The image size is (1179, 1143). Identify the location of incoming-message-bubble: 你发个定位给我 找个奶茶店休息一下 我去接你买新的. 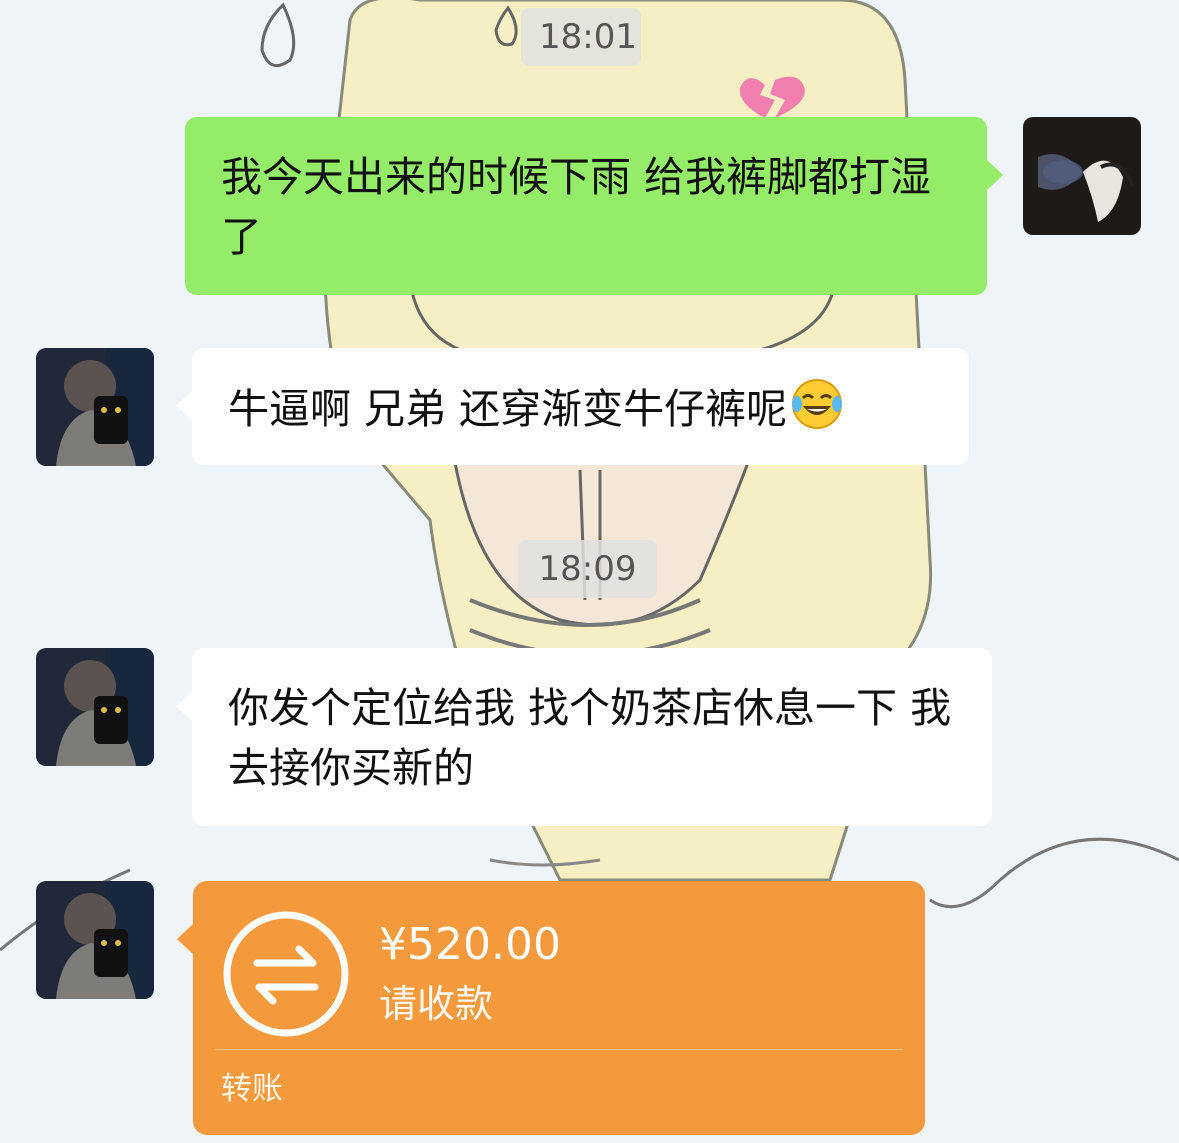
(584, 737).